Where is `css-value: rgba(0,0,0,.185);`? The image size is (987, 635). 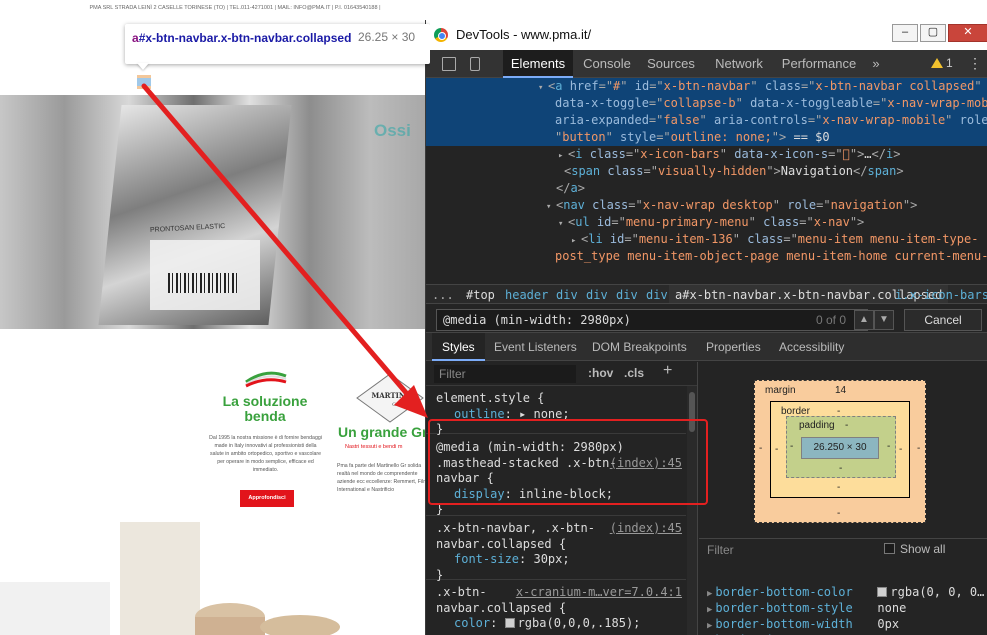
css-value: rgba(0,0,0,.185); is located at coordinates (572, 623).